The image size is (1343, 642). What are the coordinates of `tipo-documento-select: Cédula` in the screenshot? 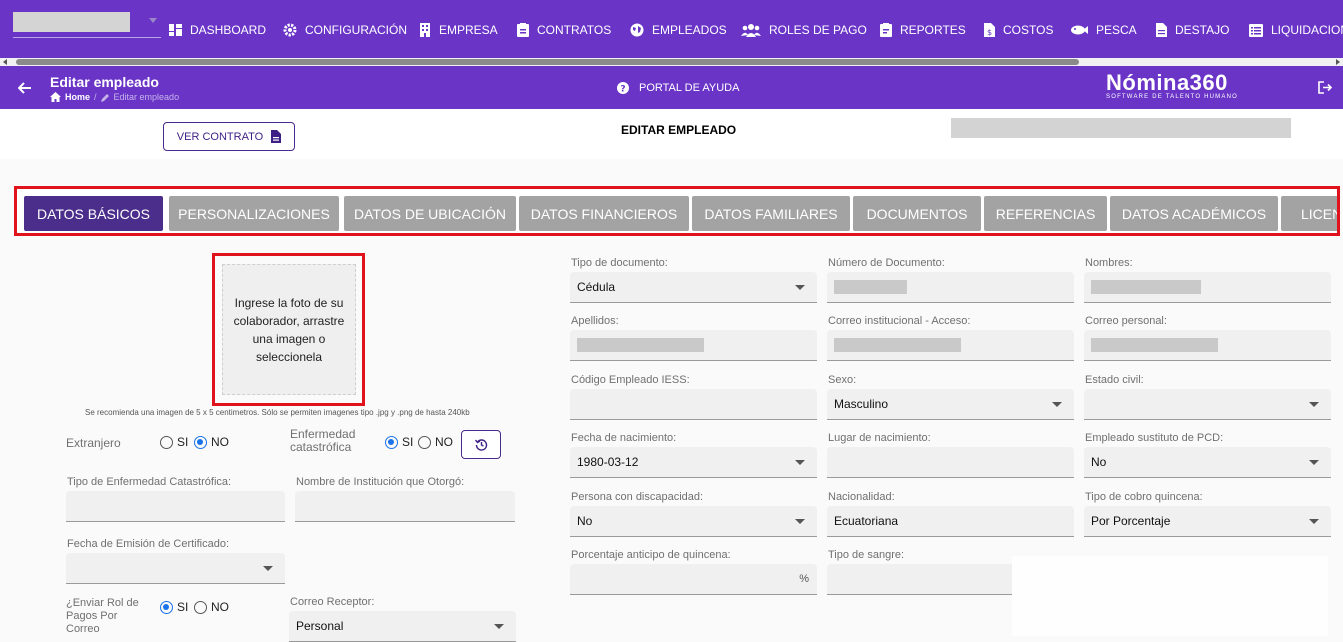 It's located at (693, 287).